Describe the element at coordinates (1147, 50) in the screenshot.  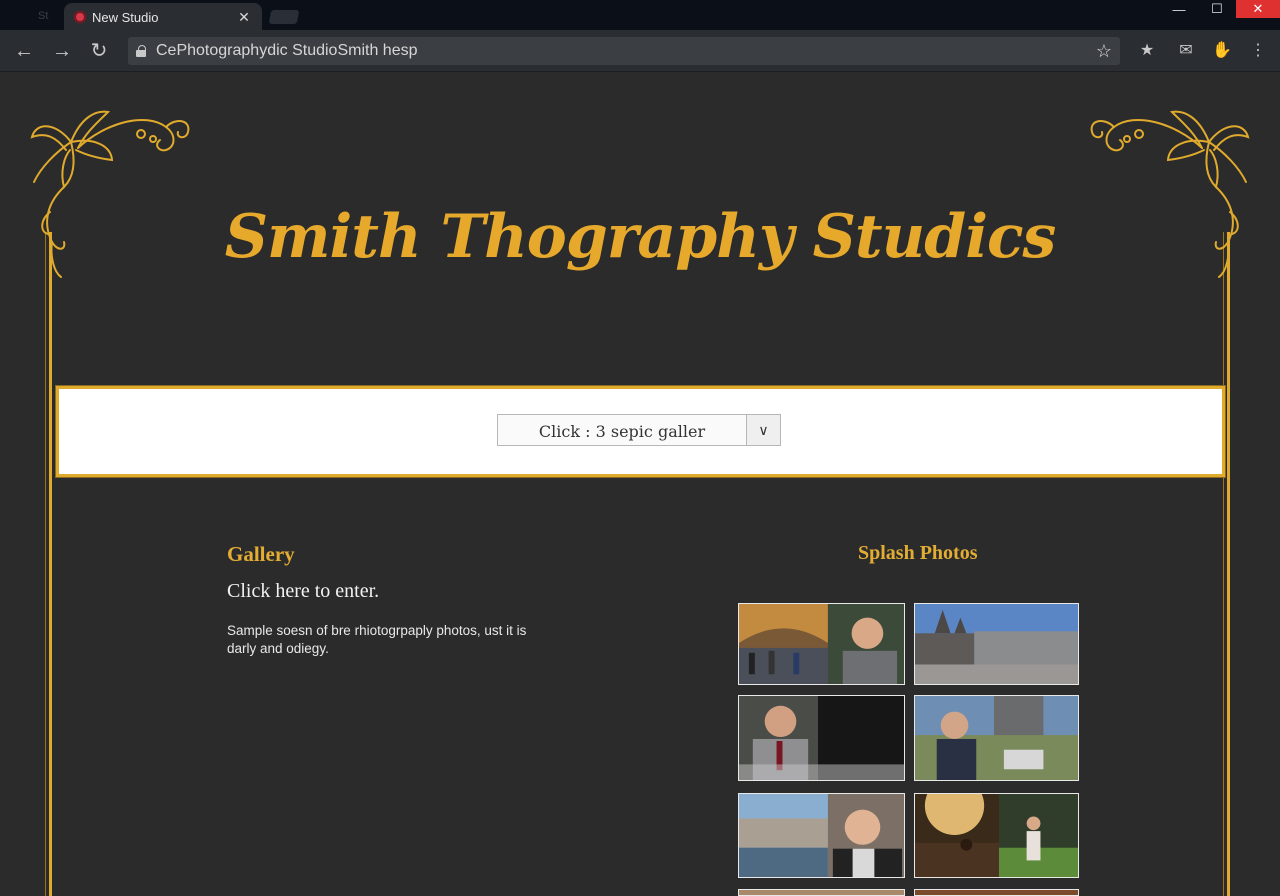
I see `extension-star-icon: ★` at that location.